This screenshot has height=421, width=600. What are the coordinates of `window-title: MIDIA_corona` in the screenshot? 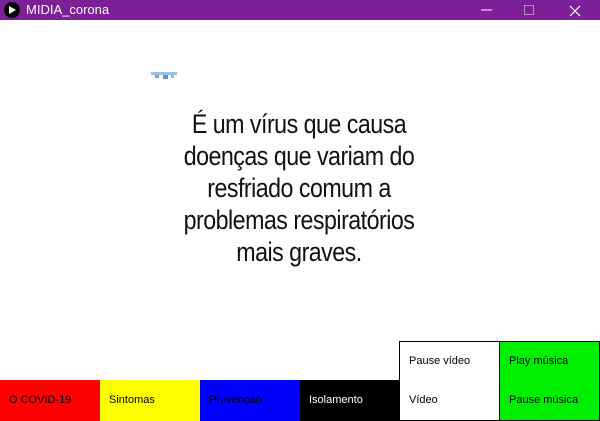 It's located at (68, 9).